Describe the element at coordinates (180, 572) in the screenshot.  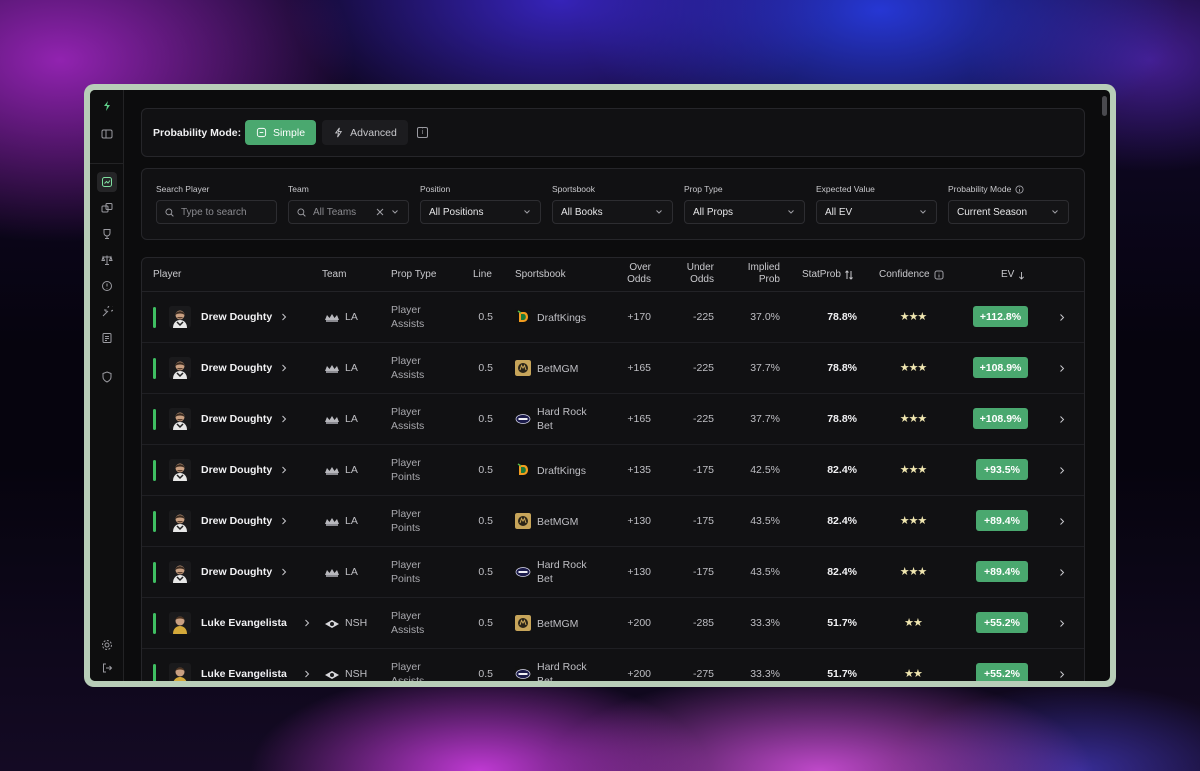
I see `player-avatar` at that location.